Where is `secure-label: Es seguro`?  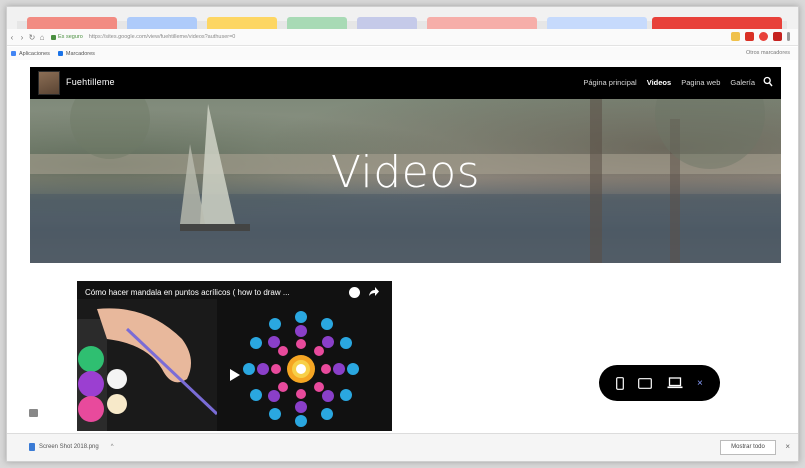
secure-label: Es seguro is located at coordinates (70, 37).